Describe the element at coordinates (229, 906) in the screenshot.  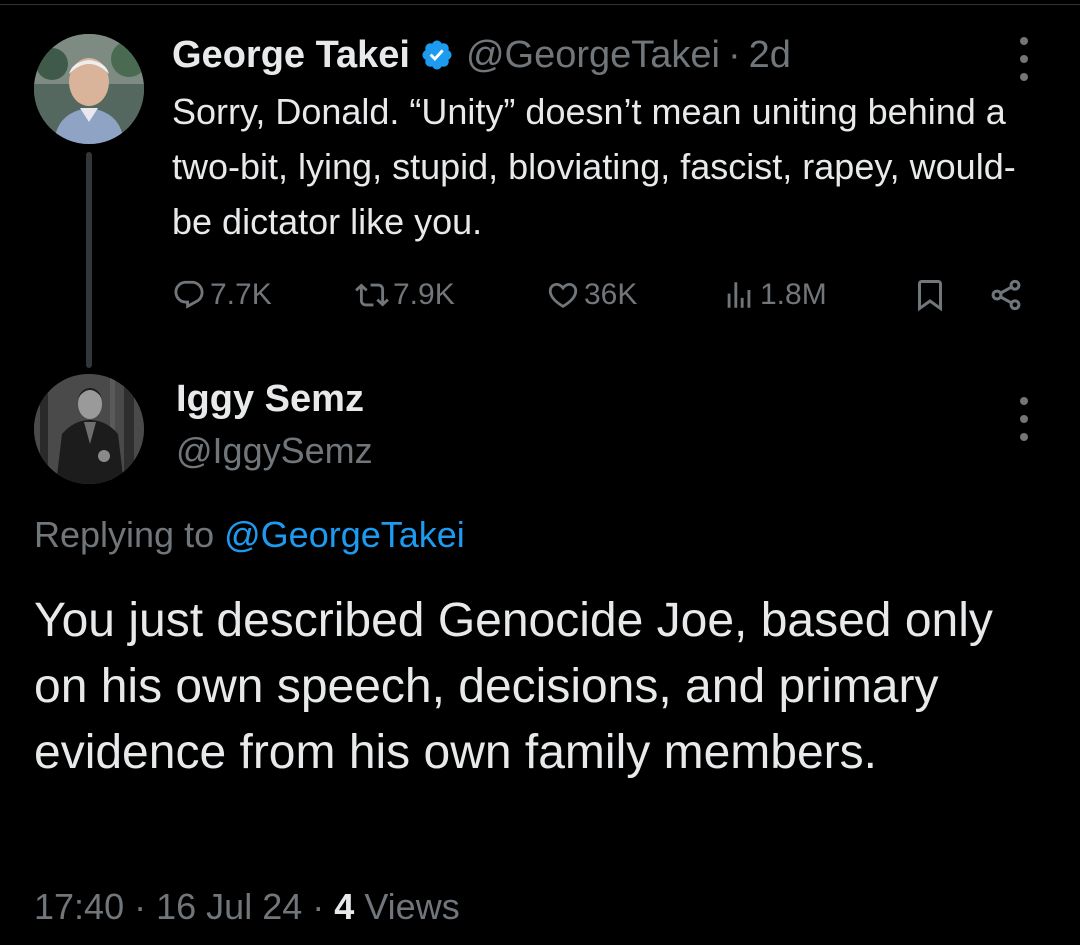
I see `tweet-date: 16 Jul 24` at that location.